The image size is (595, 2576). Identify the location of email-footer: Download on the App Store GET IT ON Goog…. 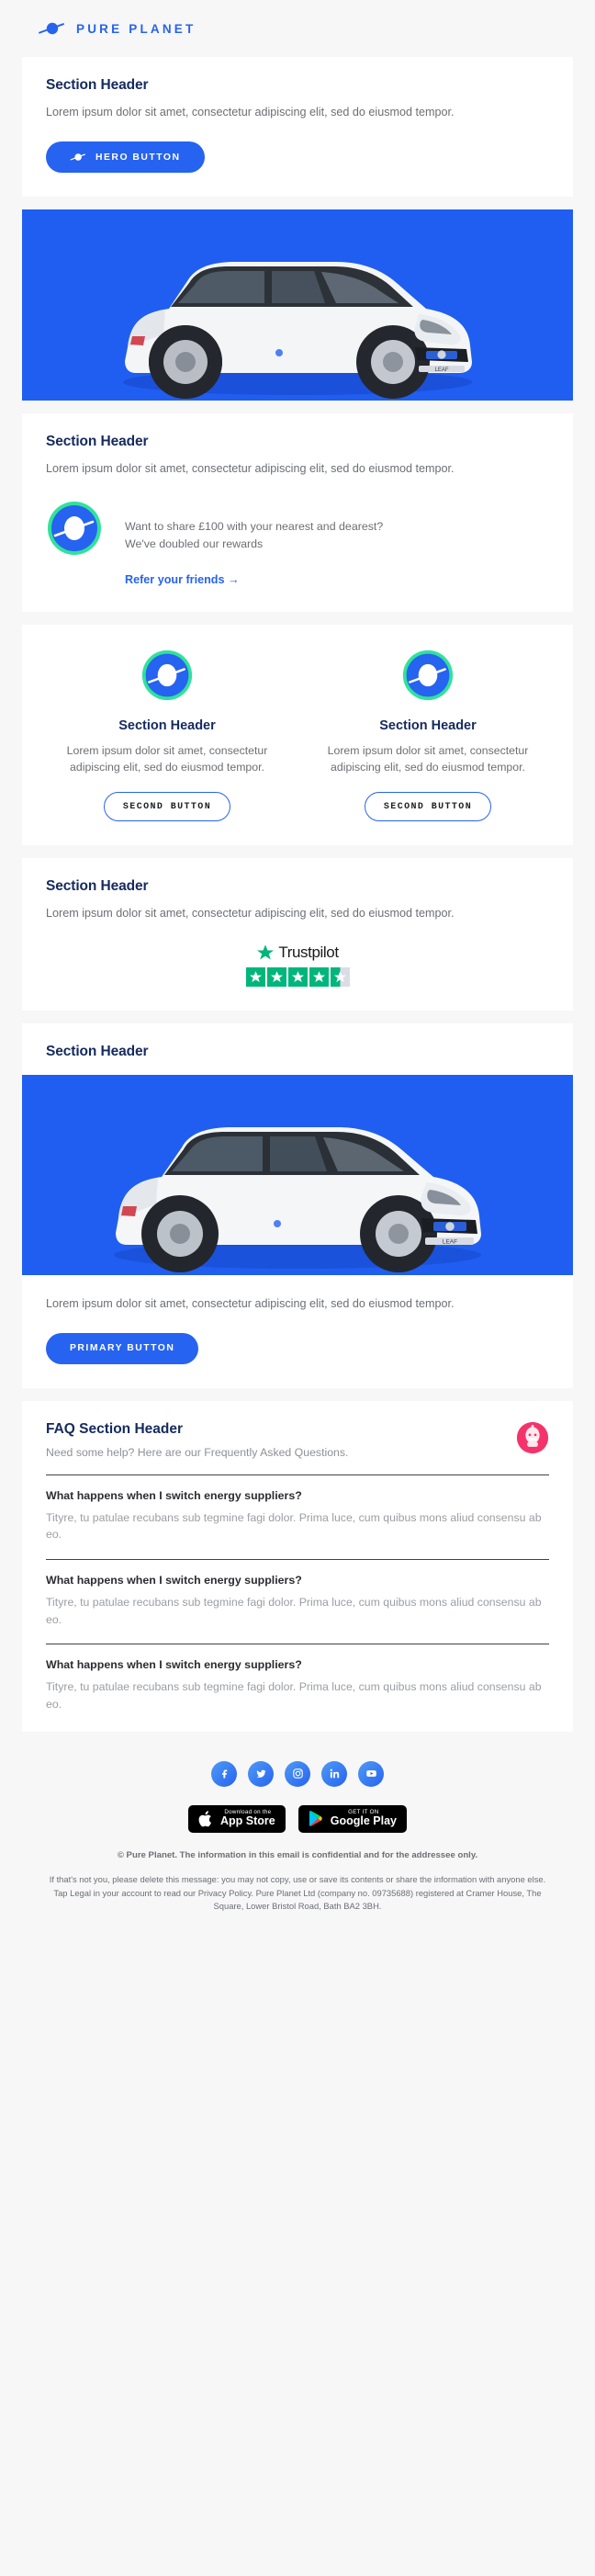
(297, 1838).